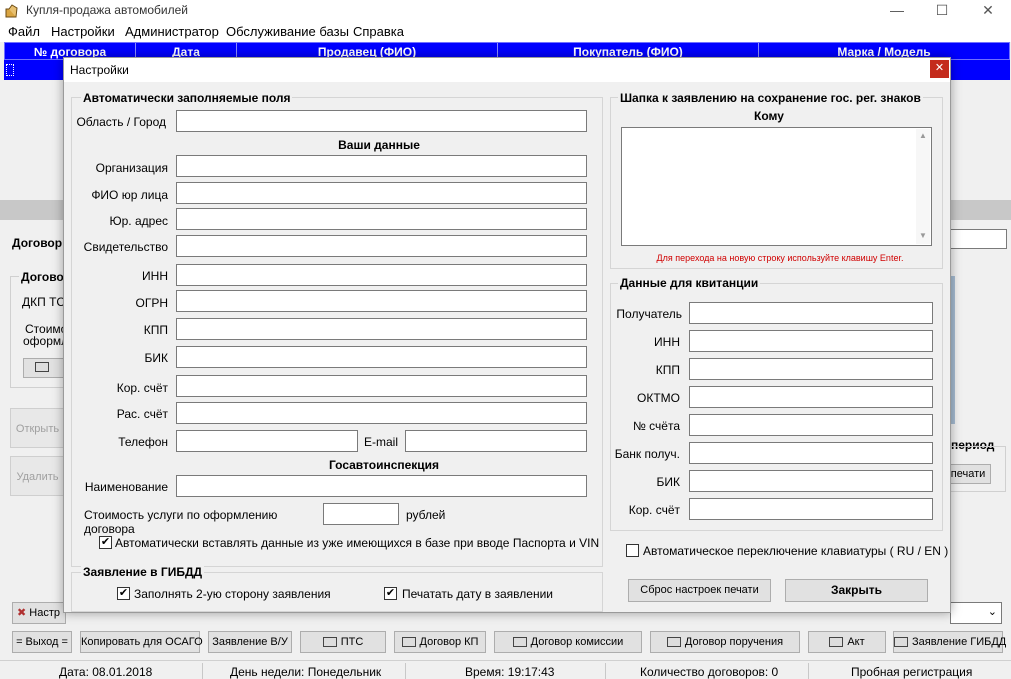 This screenshot has height=679, width=1011. Describe the element at coordinates (939, 69) in the screenshot. I see `close-icon: ✕` at that location.